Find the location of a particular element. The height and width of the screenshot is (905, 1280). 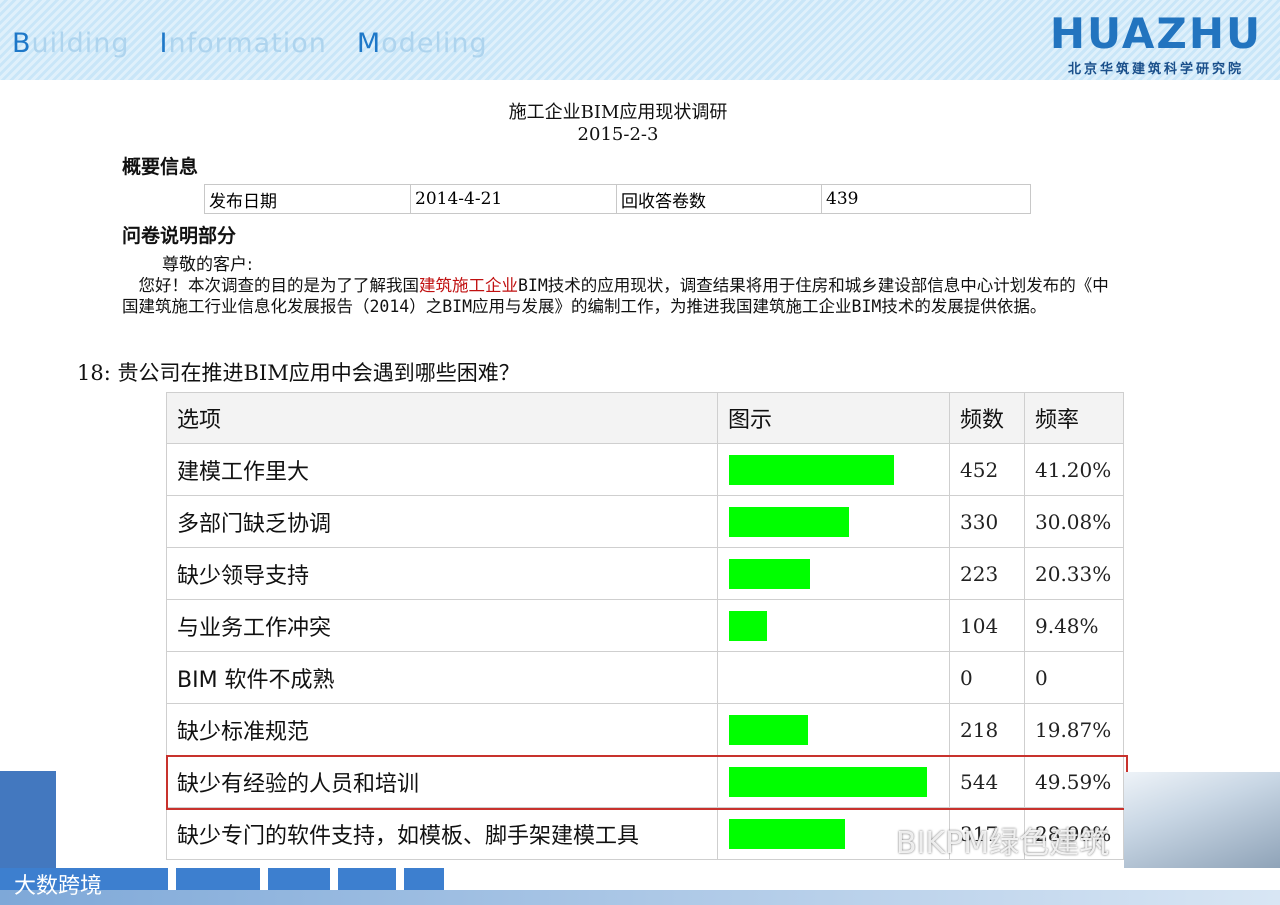

row-option-label: 缺少标准规范 is located at coordinates (243, 732).